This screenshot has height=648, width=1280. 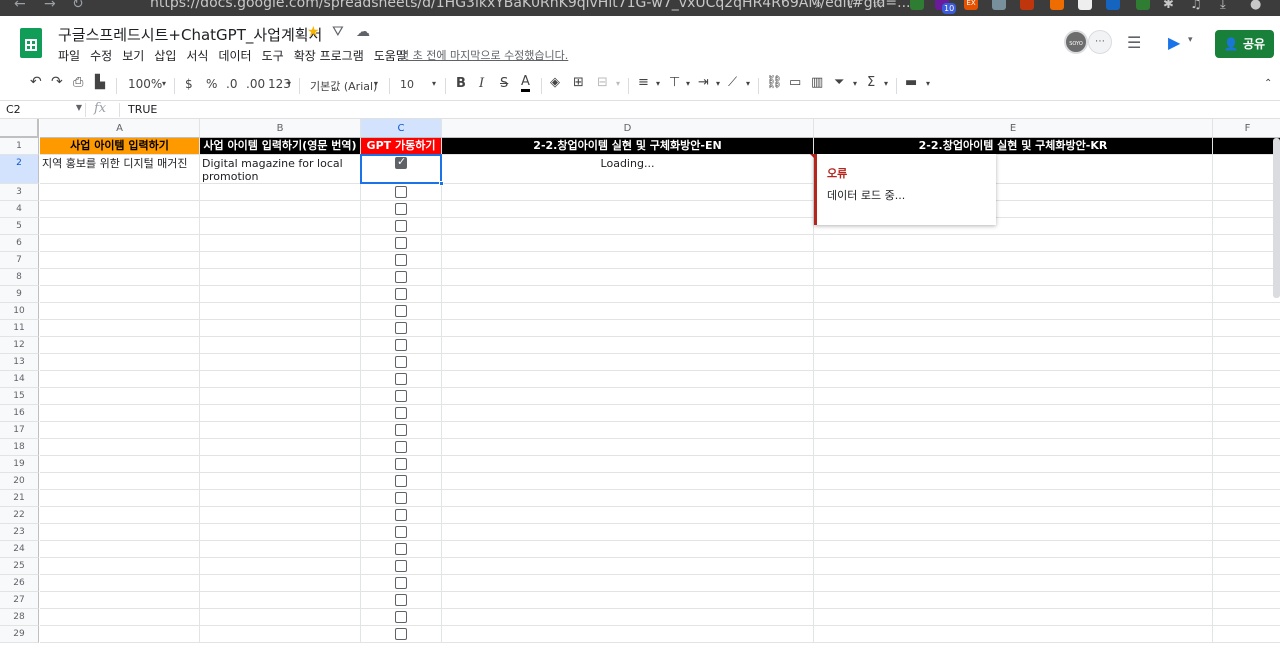 I want to click on cell-f5, so click(x=1246, y=226).